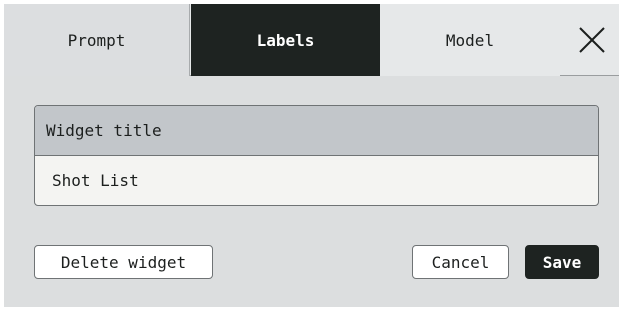  I want to click on tab-prompt: Prompt, so click(97, 40).